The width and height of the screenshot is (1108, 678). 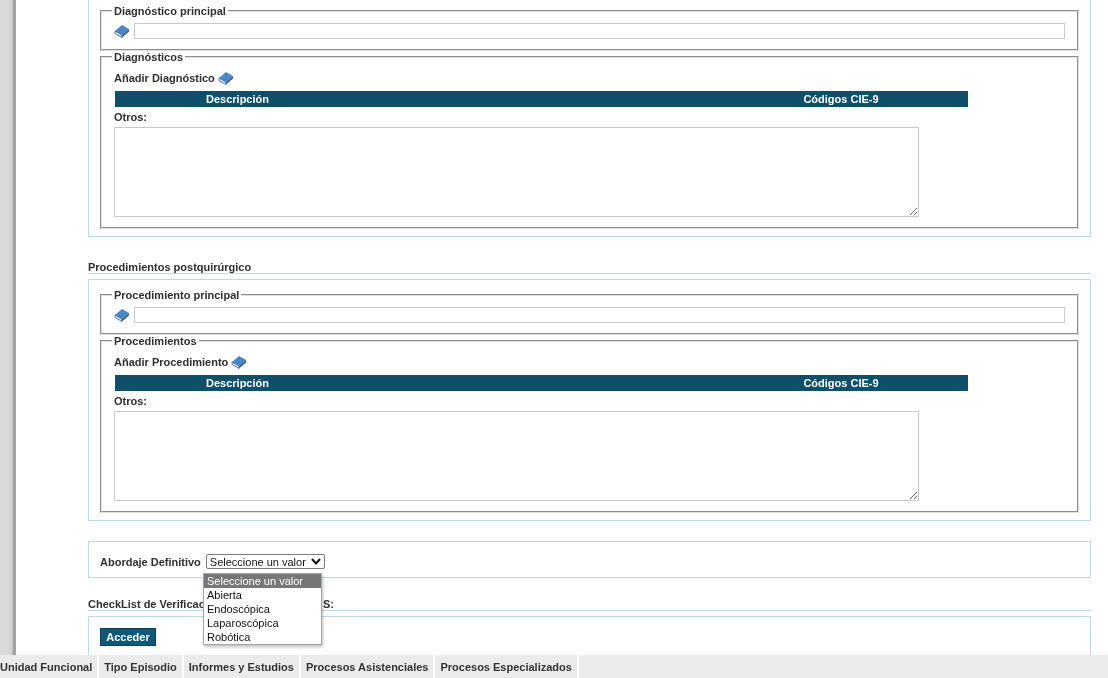 I want to click on section-heading: CheckList de Verificac, so click(x=146, y=604).